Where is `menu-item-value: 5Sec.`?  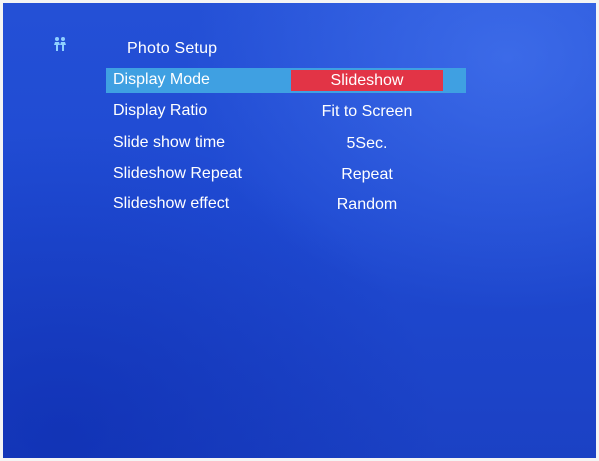
menu-item-value: 5Sec. is located at coordinates (367, 143).